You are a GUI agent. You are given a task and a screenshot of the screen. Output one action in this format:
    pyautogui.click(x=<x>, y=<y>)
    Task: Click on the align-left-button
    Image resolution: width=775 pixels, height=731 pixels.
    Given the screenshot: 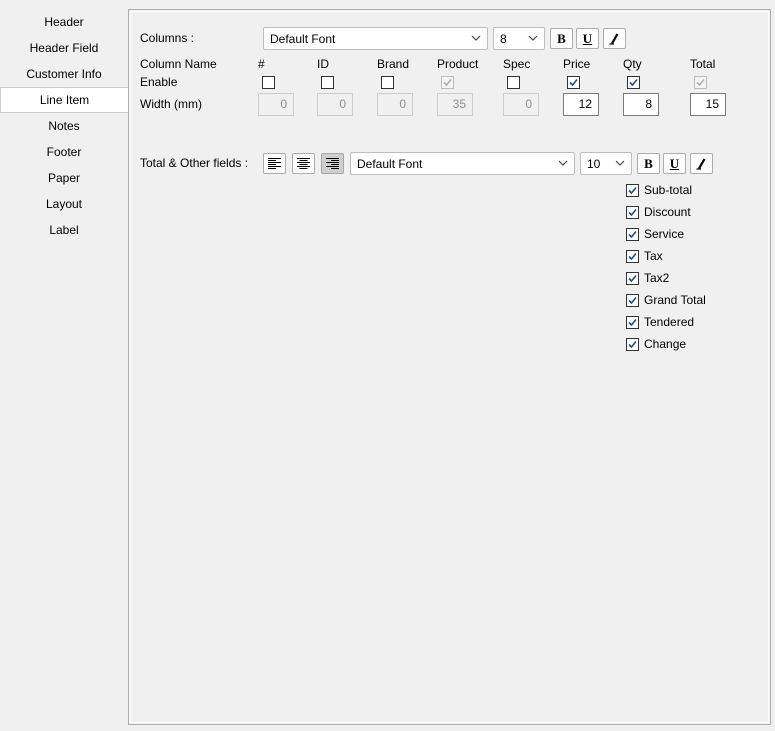 What is the action you would take?
    pyautogui.click(x=274, y=163)
    